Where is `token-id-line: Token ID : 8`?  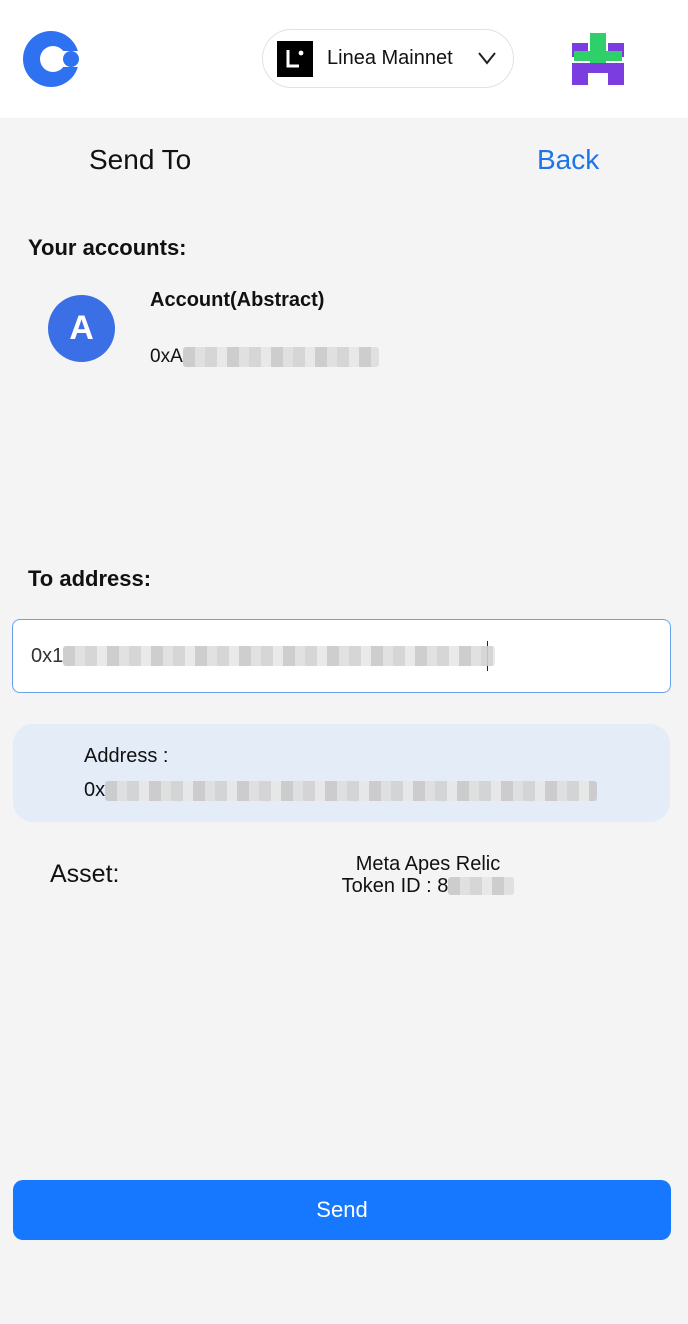 token-id-line: Token ID : 8 is located at coordinates (428, 886).